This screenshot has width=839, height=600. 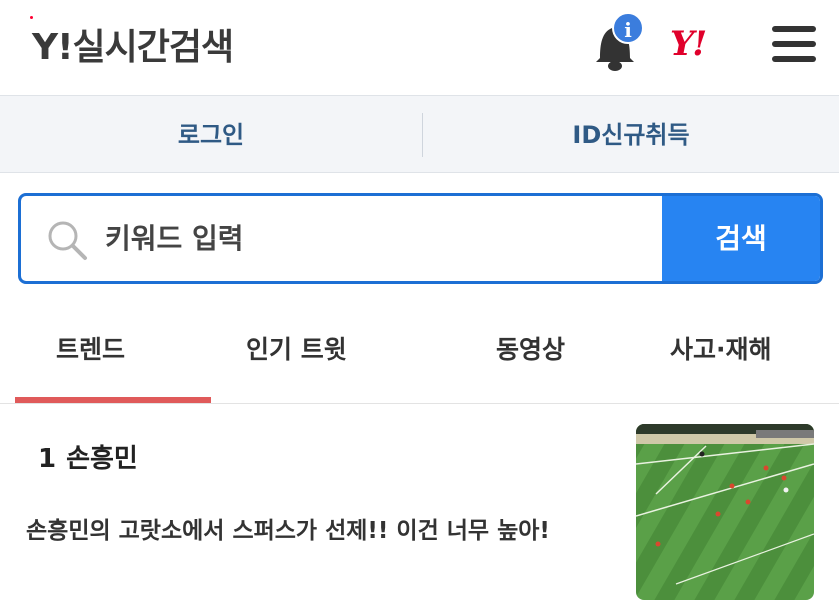 What do you see at coordinates (296, 348) in the screenshot?
I see `tab-popular-tweets: 인기 트윗` at bounding box center [296, 348].